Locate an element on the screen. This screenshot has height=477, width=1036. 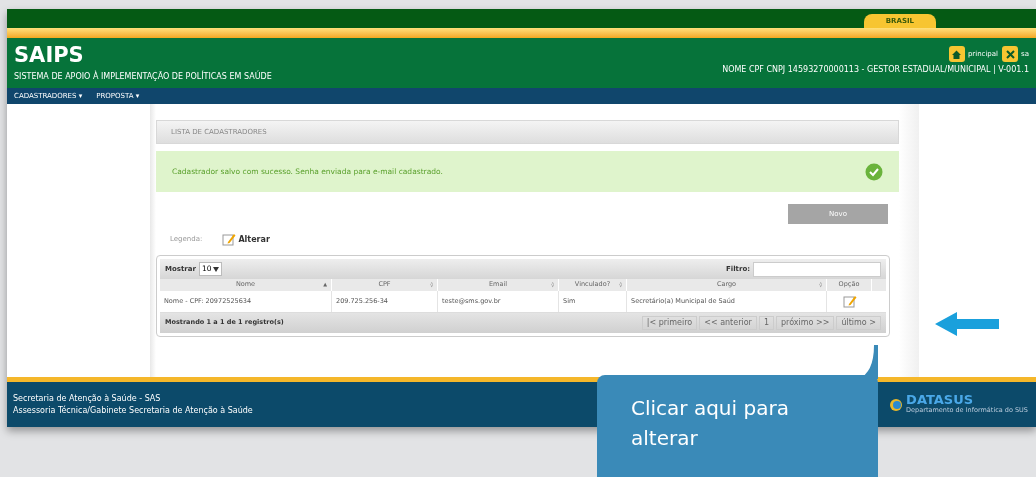
pagination-button: último > is located at coordinates (858, 323).